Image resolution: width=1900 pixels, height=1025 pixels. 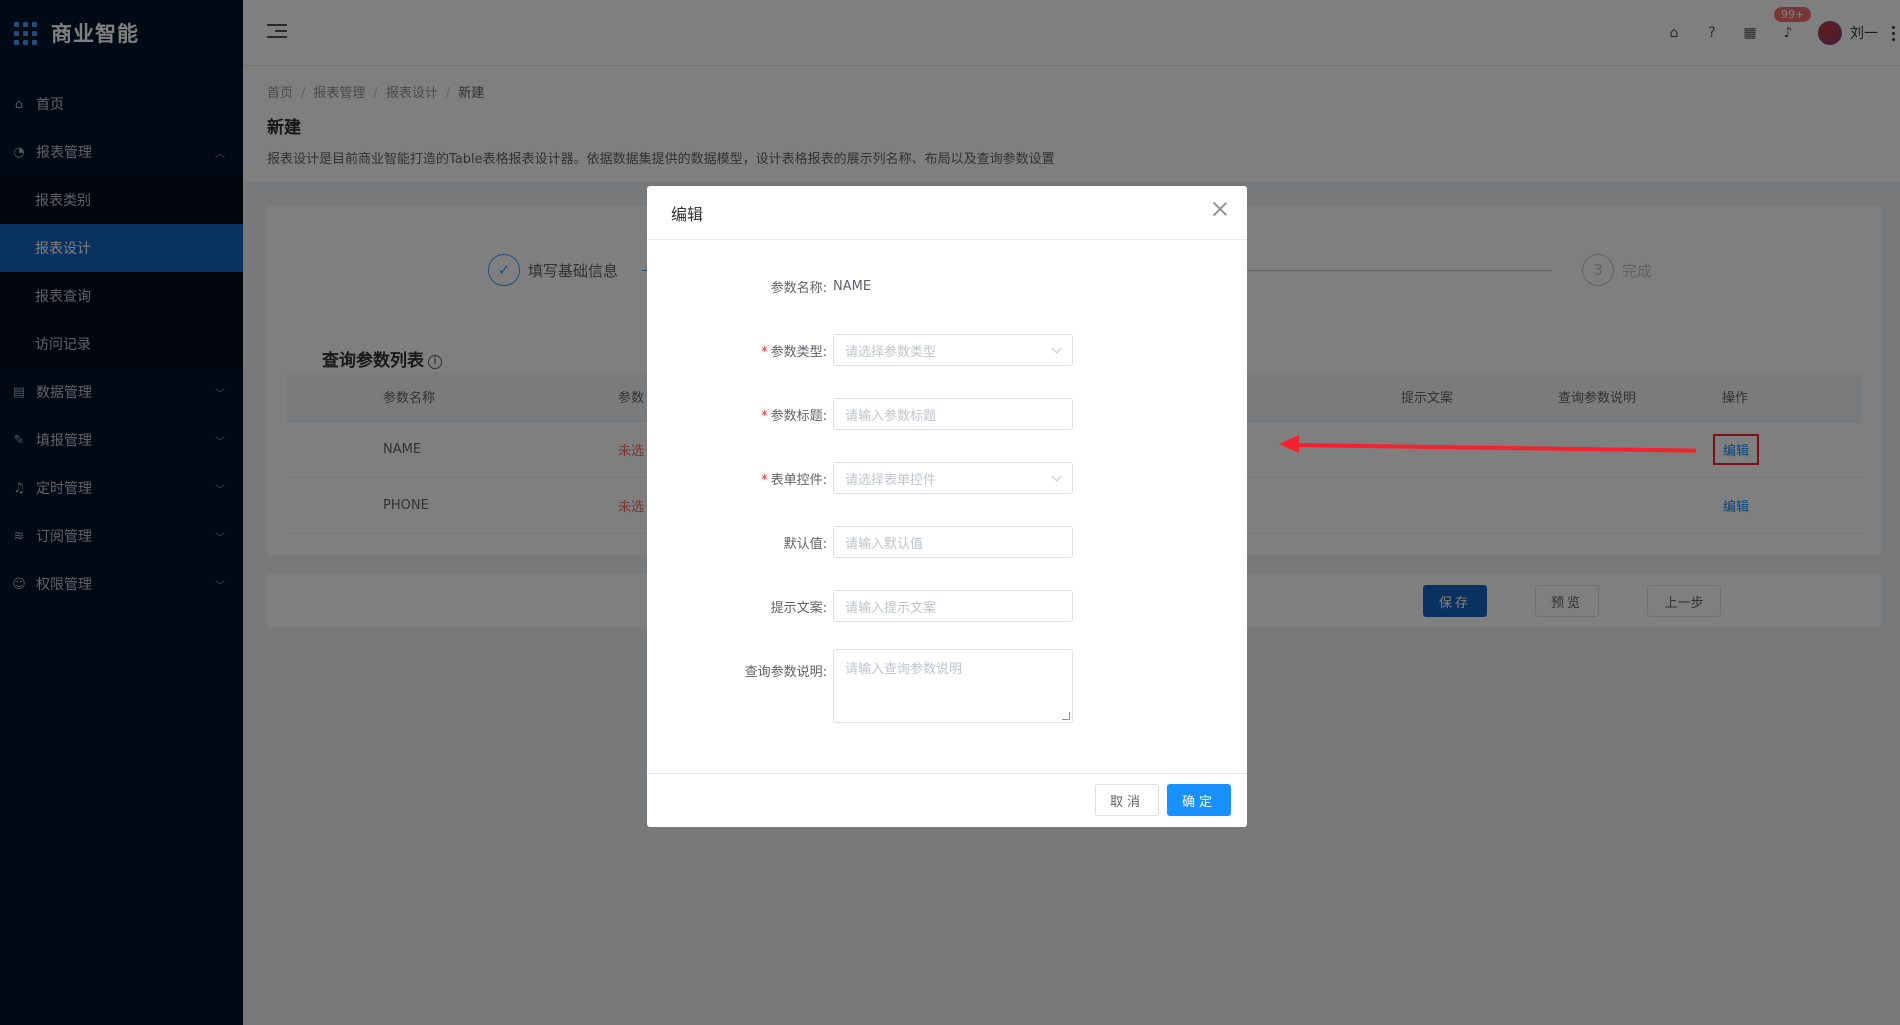 I want to click on confirm-button: 确定, so click(x=1199, y=800).